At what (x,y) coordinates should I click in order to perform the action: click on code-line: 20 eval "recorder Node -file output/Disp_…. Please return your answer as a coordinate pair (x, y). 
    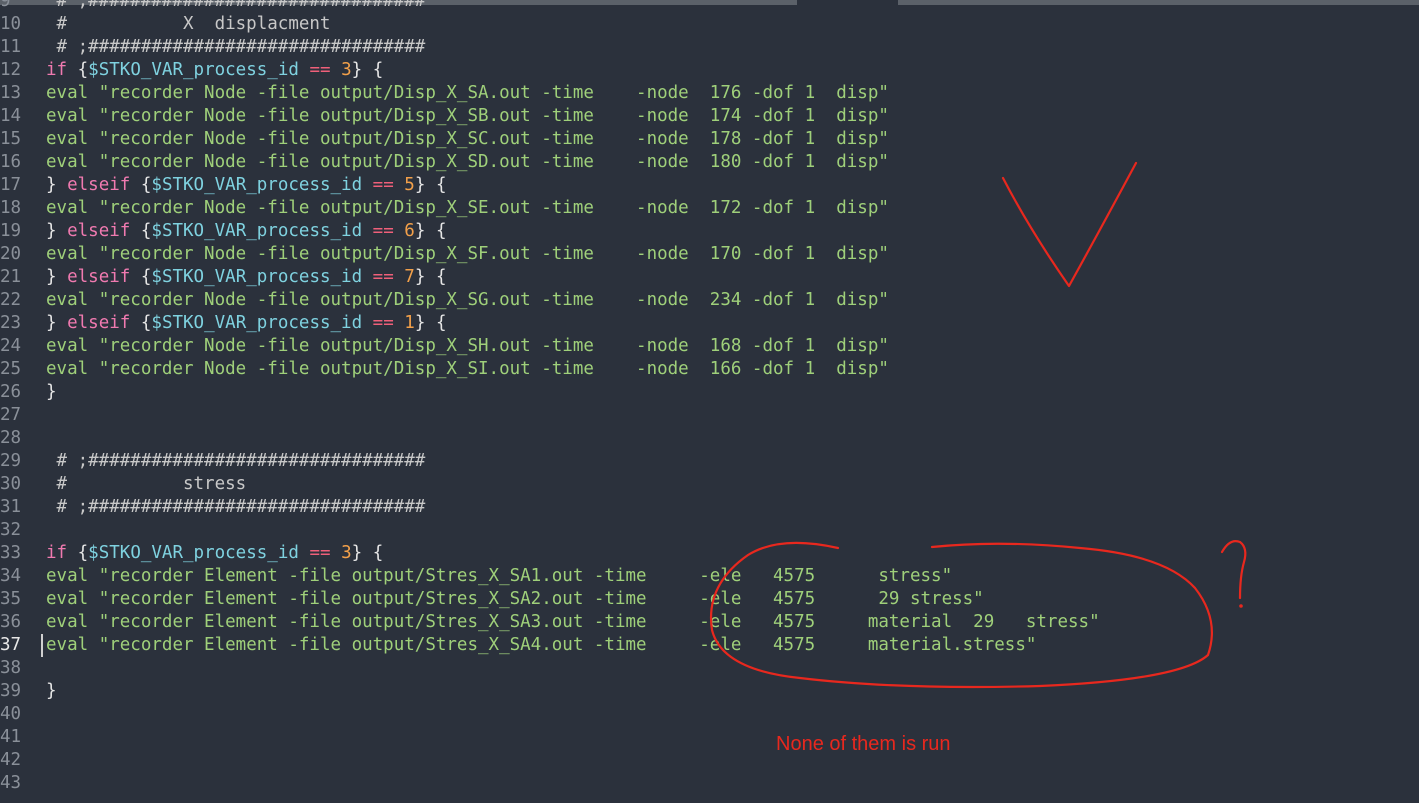
    Looking at the image, I should click on (444, 254).